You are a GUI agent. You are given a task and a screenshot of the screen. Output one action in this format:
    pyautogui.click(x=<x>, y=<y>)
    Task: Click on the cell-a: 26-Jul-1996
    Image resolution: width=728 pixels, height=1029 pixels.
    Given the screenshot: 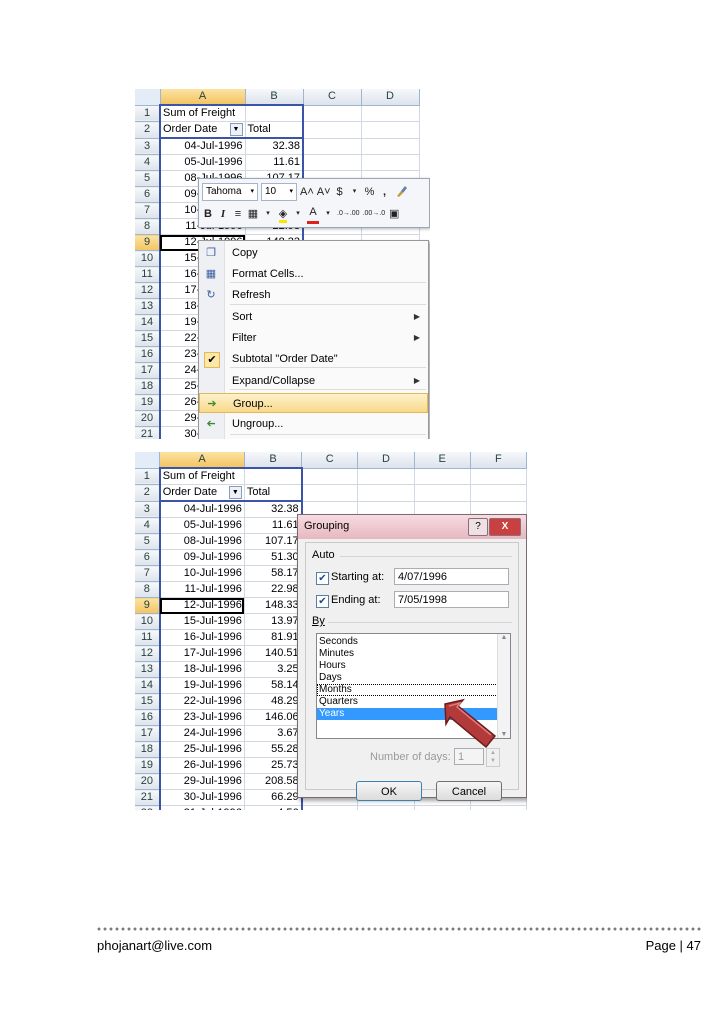 What is the action you would take?
    pyautogui.click(x=201, y=765)
    